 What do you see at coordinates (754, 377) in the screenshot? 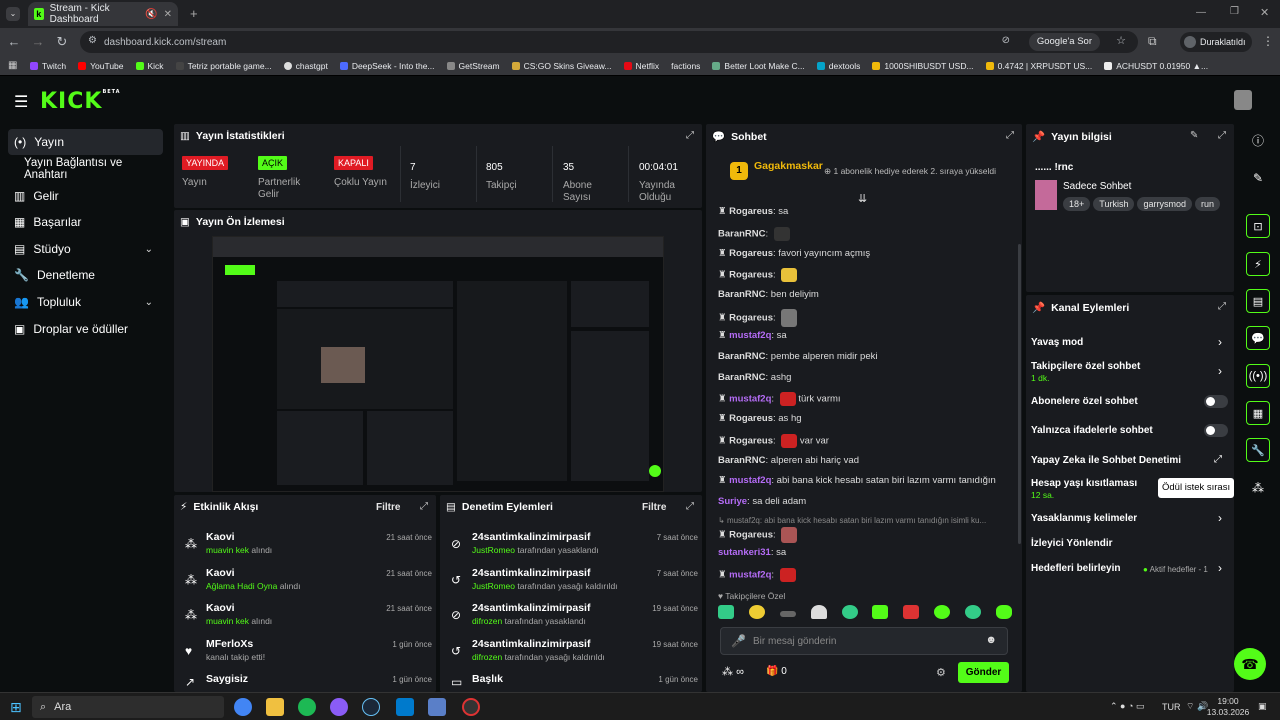
I see `chat-message: BaranRNC: ashg` at bounding box center [754, 377].